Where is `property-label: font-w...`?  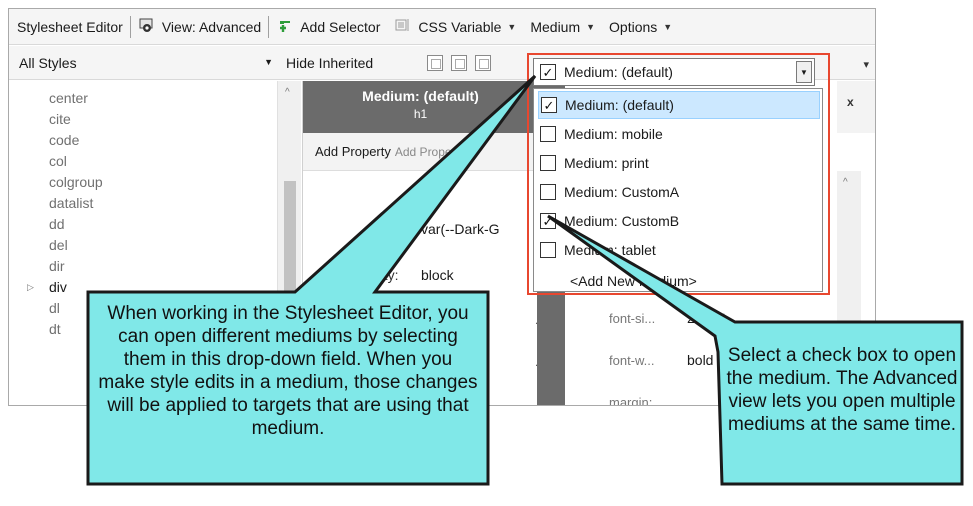
property-label: font-w... is located at coordinates (632, 360).